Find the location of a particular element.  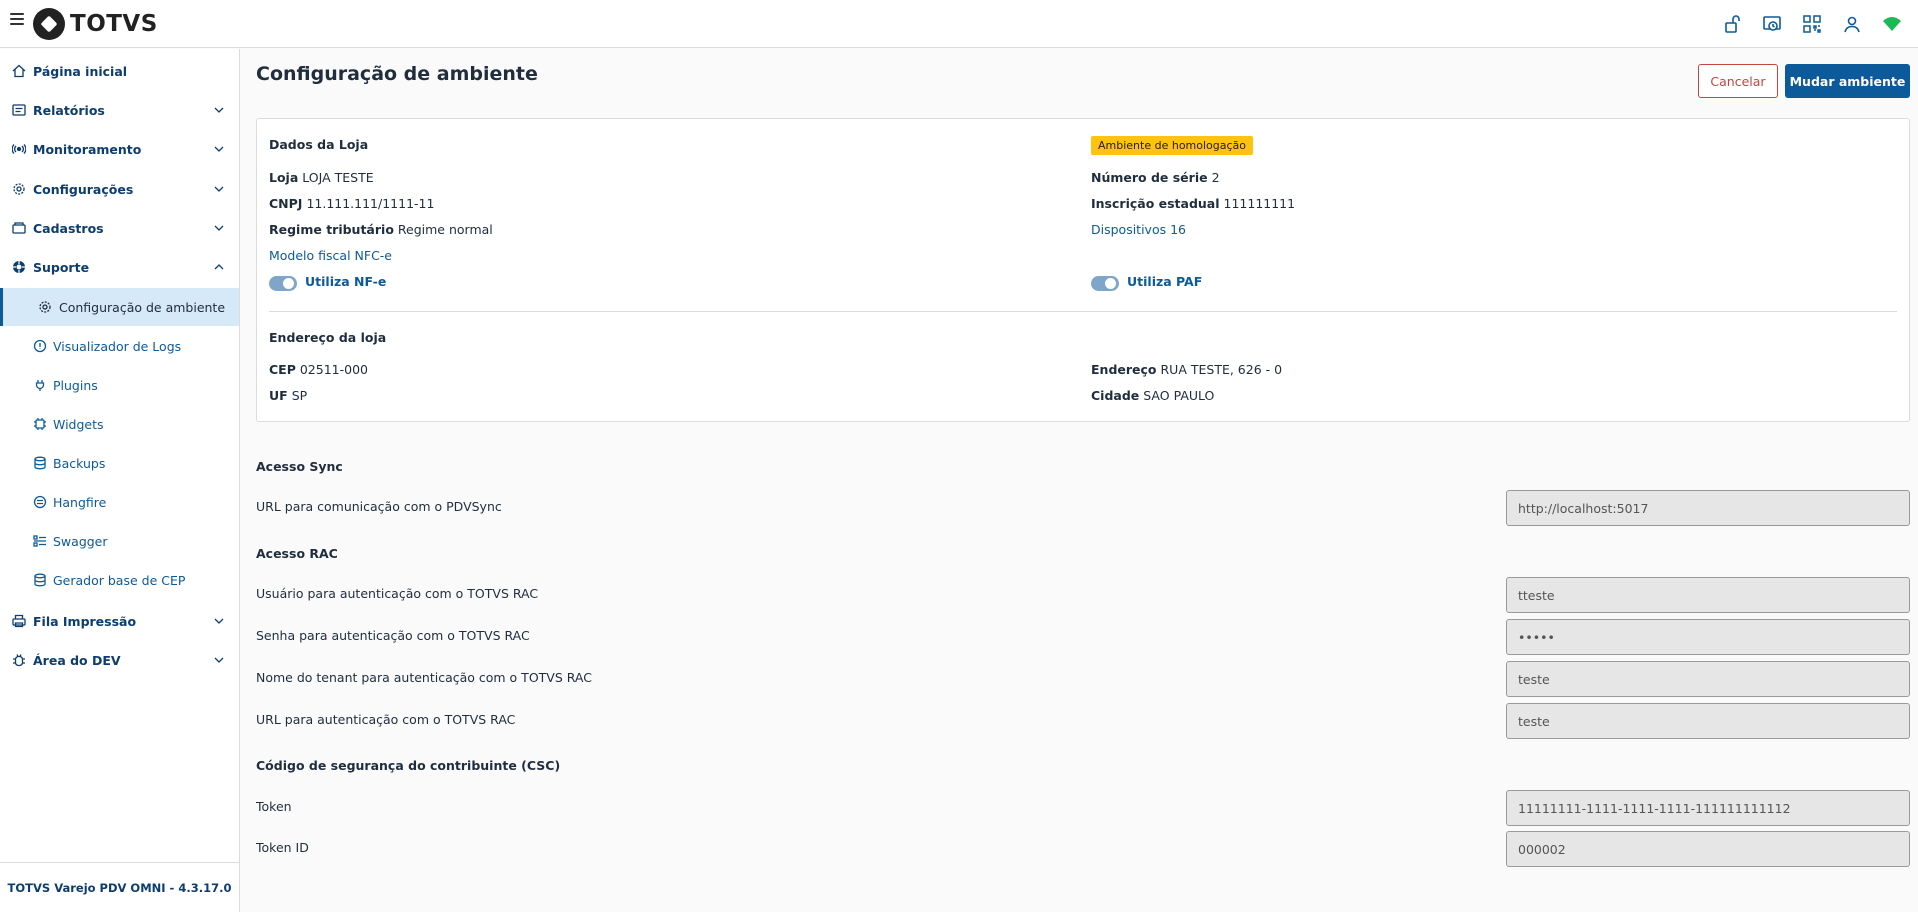

change-environment-button: Mudar ambiente is located at coordinates (1847, 81).